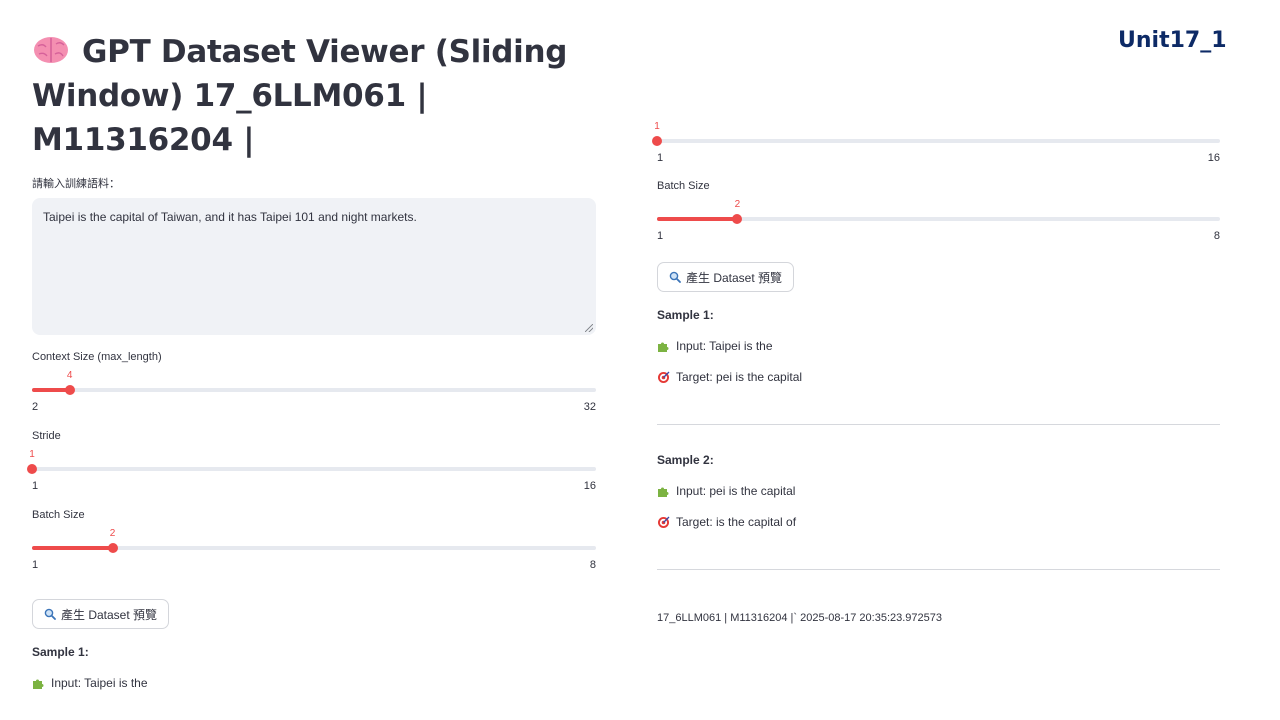 The height and width of the screenshot is (720, 1280). I want to click on right-slider-group: 1 1 16 Batch Size 2 1 8, so click(936, 184).